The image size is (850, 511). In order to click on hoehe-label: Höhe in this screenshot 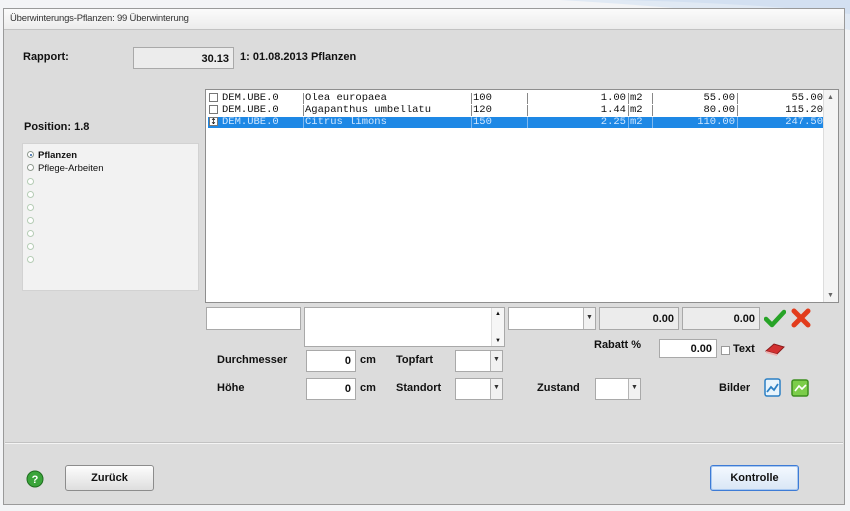, I will do `click(231, 388)`.